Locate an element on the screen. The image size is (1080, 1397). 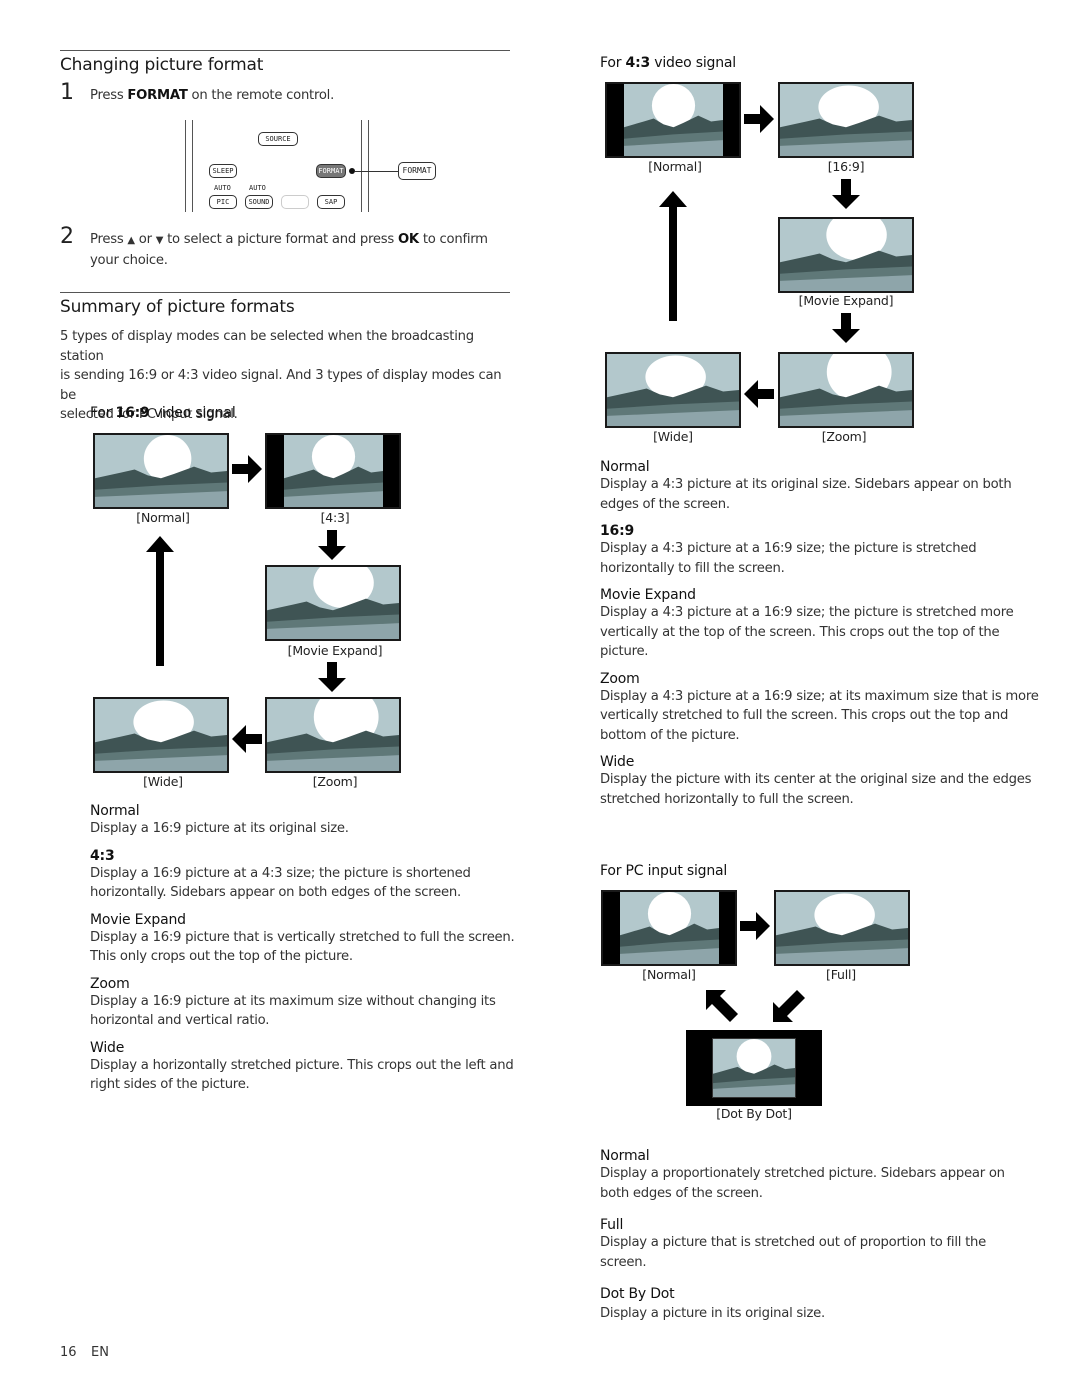
remote-edge-right is located at coordinates (365, 166).